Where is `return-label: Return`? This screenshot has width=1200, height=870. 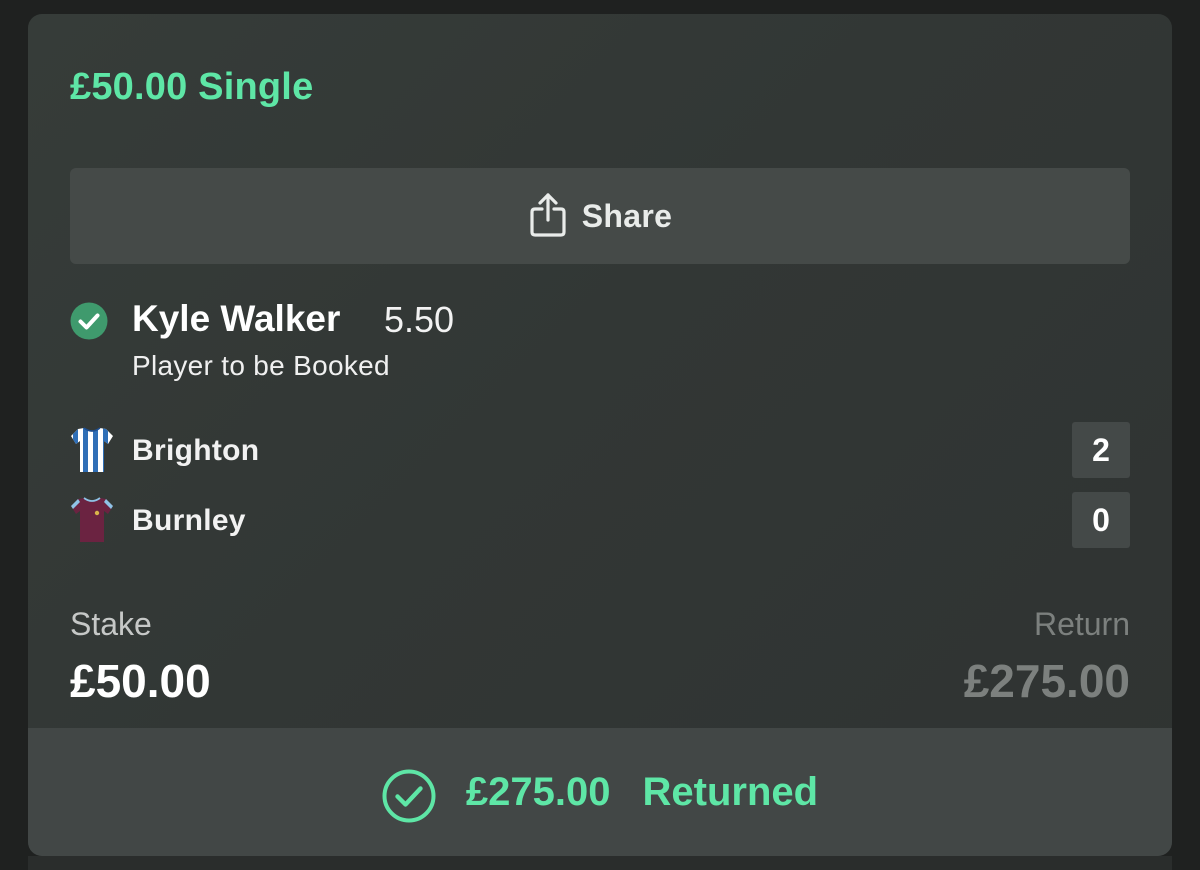
return-label: Return is located at coordinates (1081, 624).